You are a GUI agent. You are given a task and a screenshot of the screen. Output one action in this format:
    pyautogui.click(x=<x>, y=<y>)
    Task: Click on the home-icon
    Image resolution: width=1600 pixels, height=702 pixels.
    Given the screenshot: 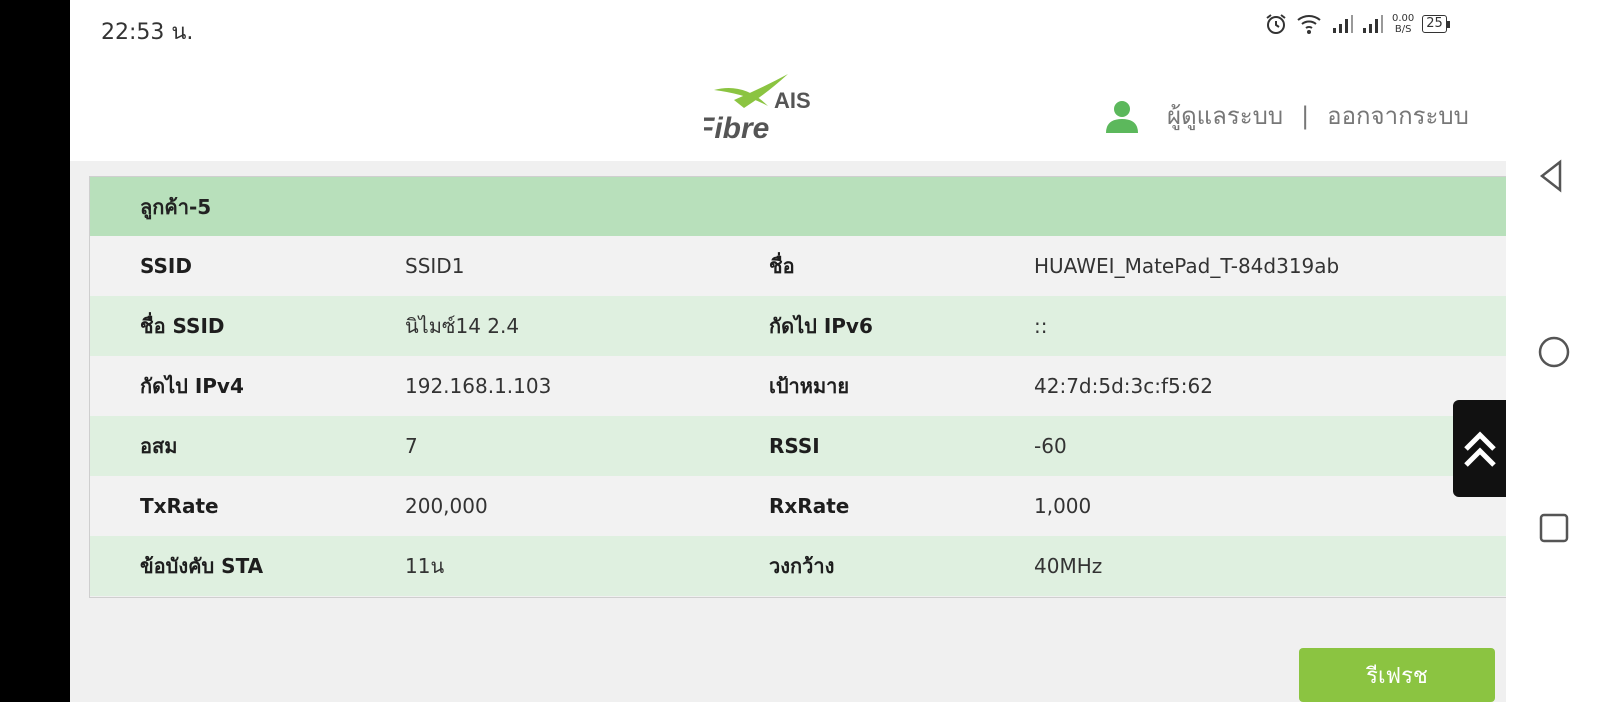 What is the action you would take?
    pyautogui.click(x=1554, y=352)
    